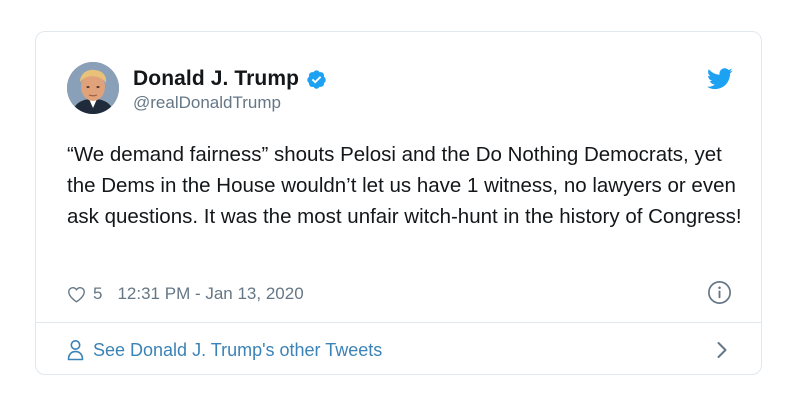  Describe the element at coordinates (216, 79) in the screenshot. I see `author-display-name: Donald J. Trump` at that location.